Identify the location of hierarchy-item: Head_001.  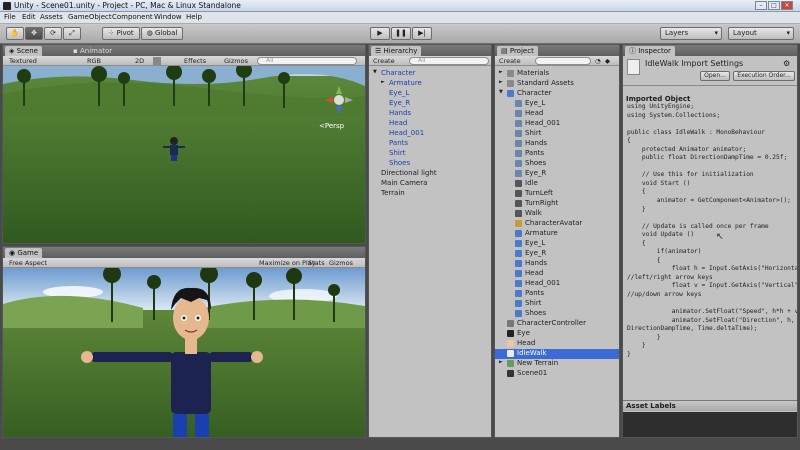
(430, 134).